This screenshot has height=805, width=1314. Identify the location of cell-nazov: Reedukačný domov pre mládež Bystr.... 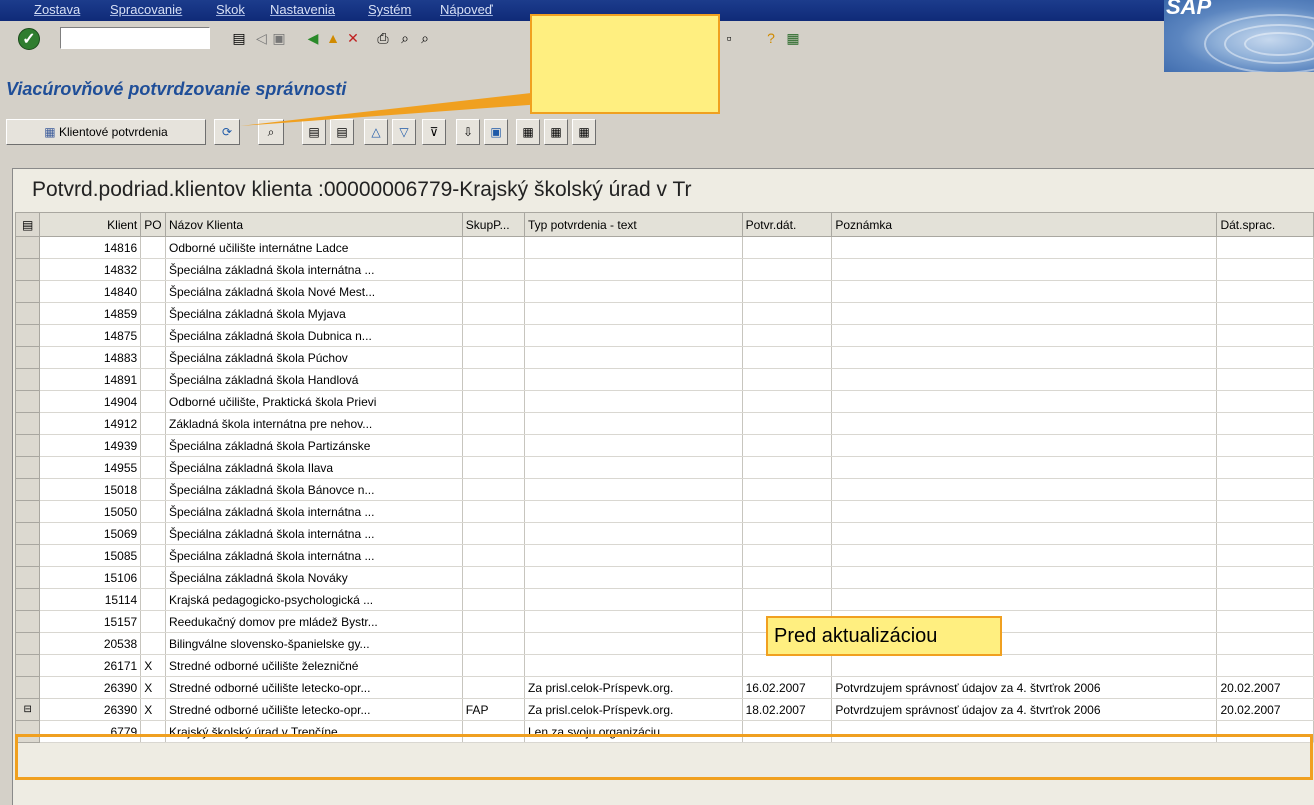
(314, 621).